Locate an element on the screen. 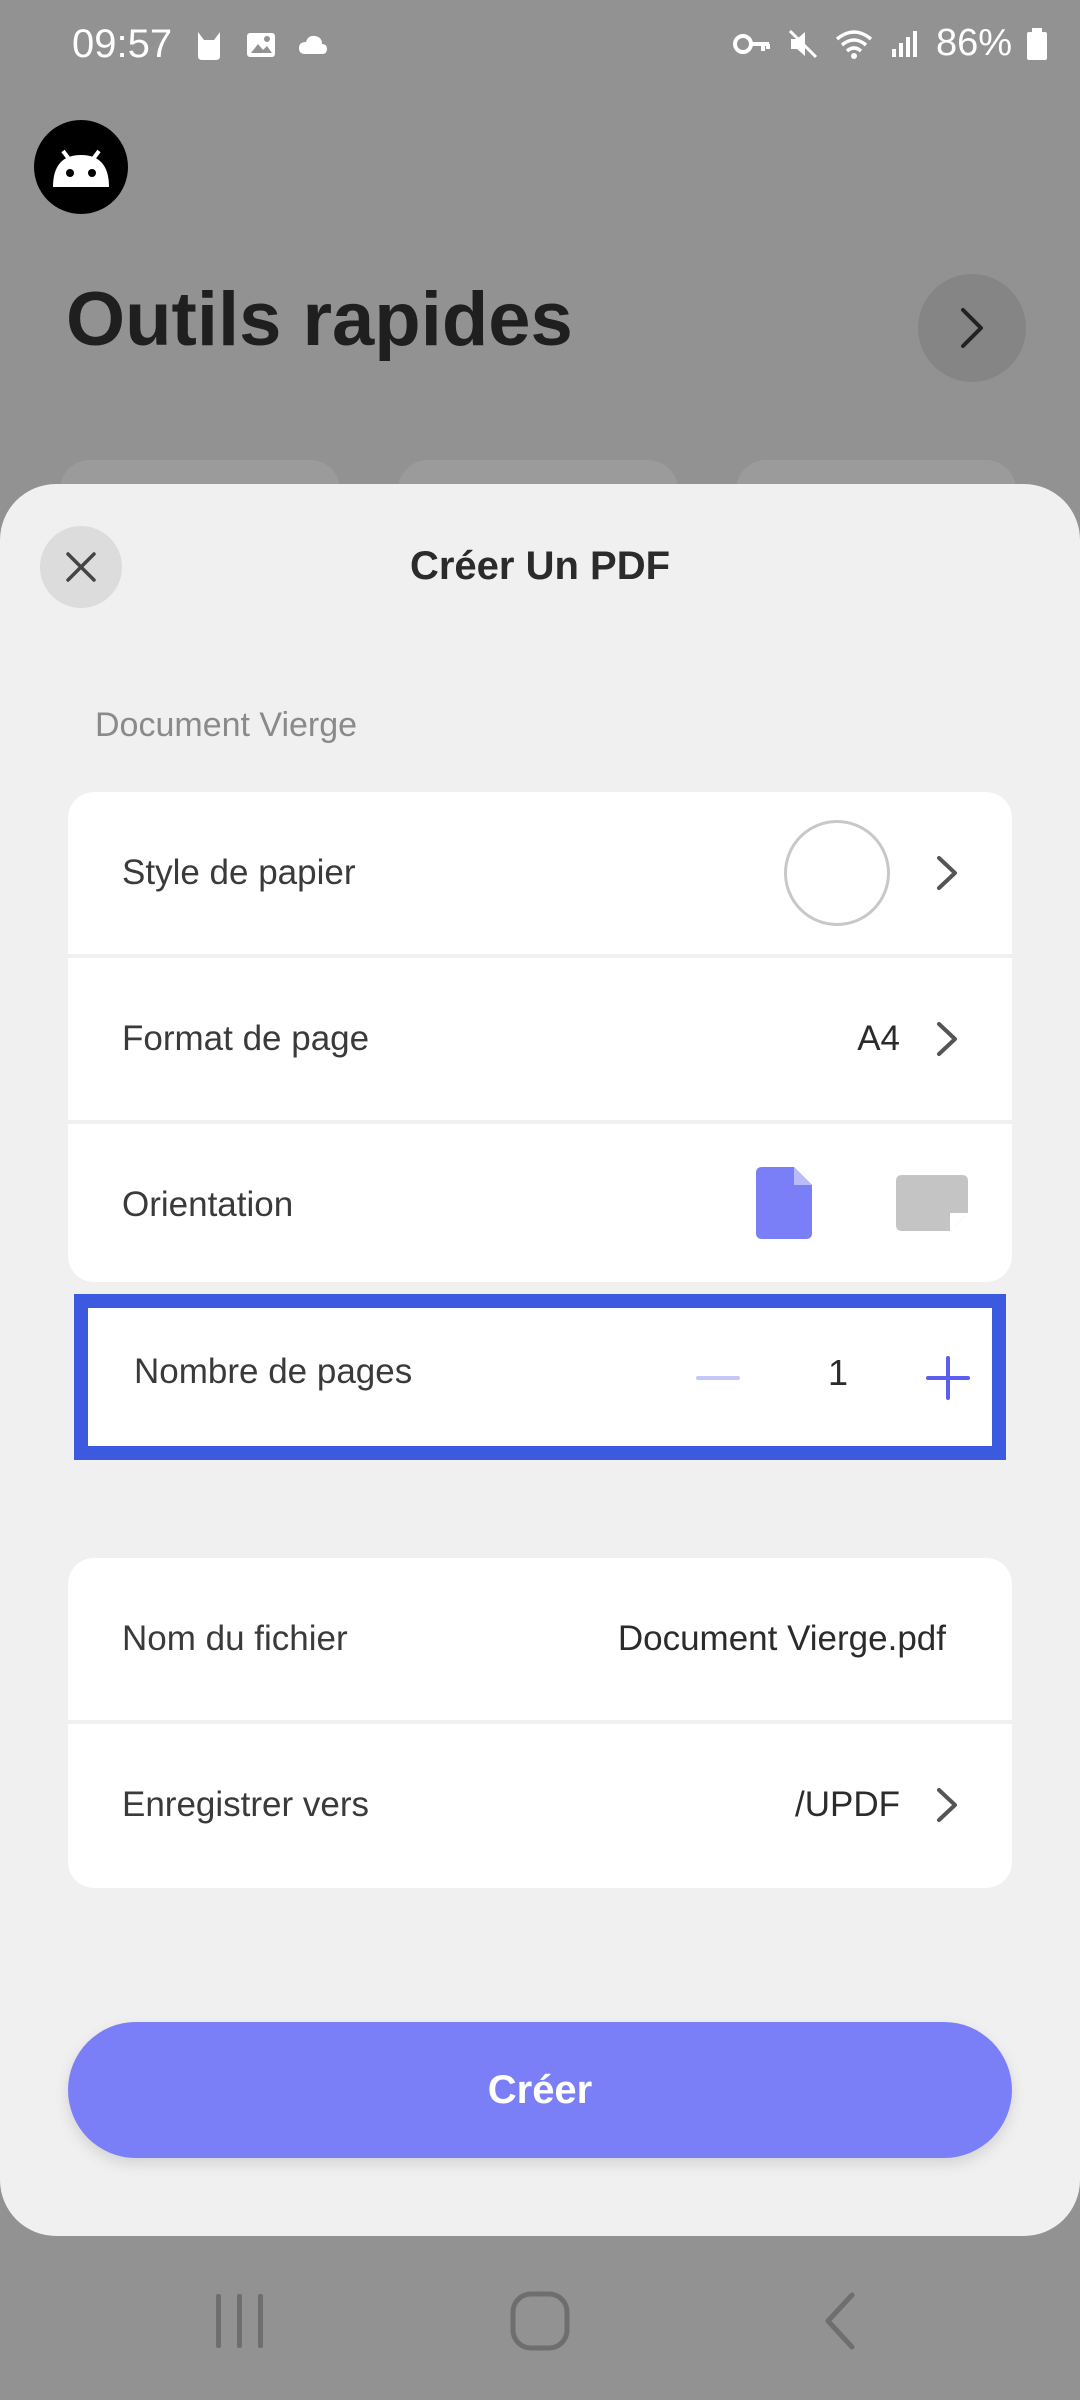 This screenshot has height=2400, width=1080. file-name-value: Document Vierge.pdf is located at coordinates (782, 1639).